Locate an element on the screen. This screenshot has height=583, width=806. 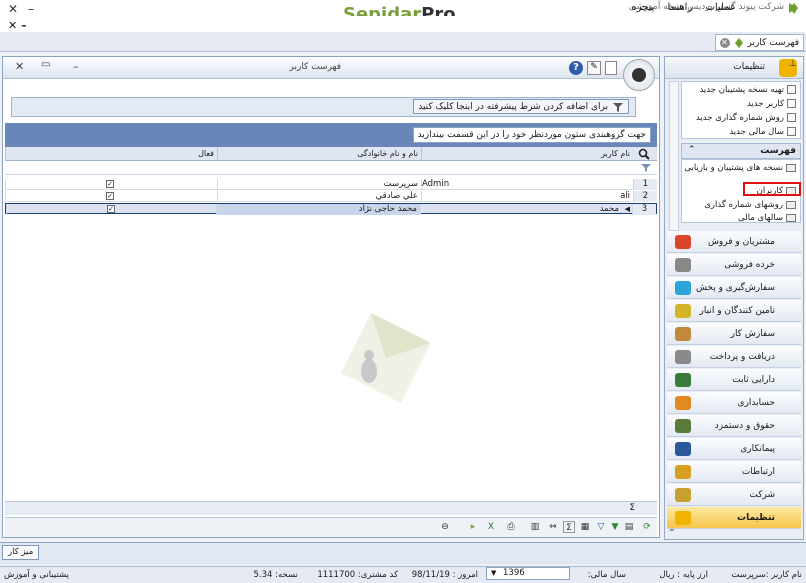
desktop-button: میز کار is located at coordinates (21, 552).